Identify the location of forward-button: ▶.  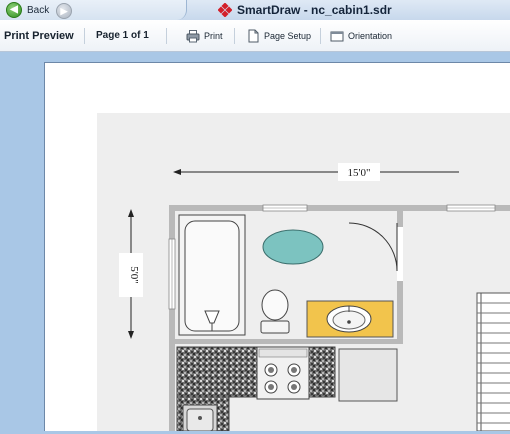
(64, 11).